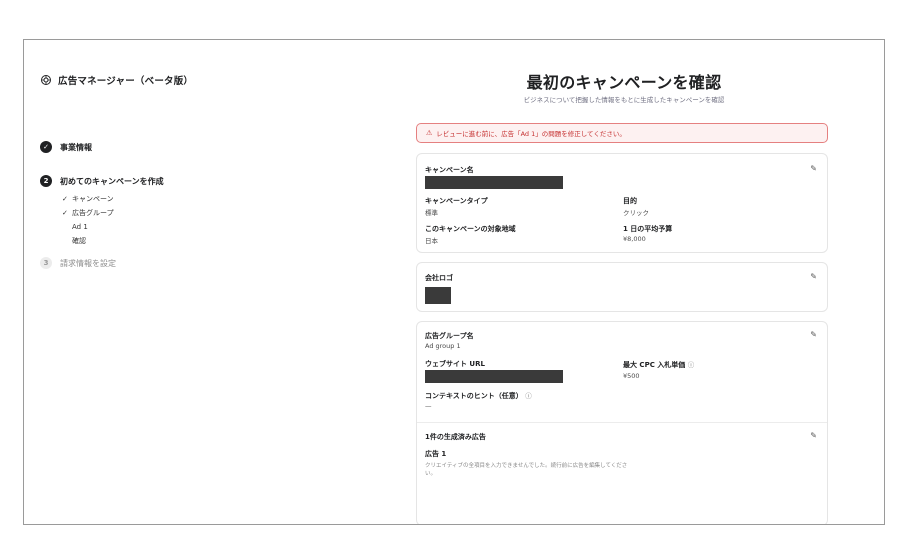 This screenshot has width=913, height=550. I want to click on step-billing: 3 請求情報を設定, so click(190, 263).